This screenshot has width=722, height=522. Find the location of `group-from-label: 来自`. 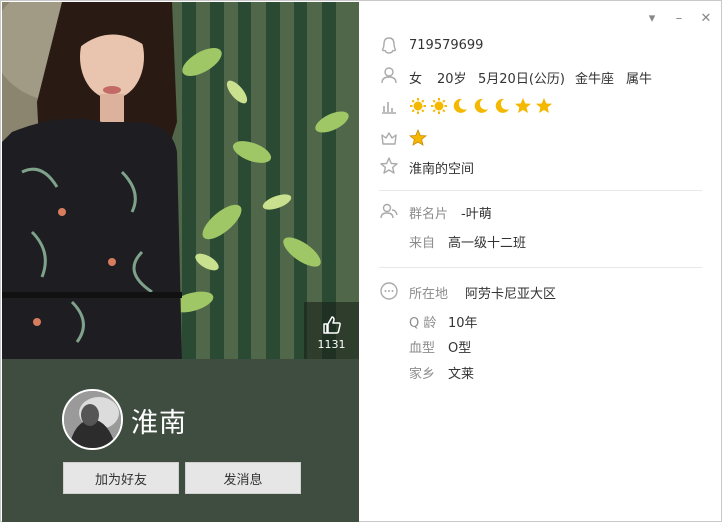

group-from-label: 来自 is located at coordinates (422, 243).